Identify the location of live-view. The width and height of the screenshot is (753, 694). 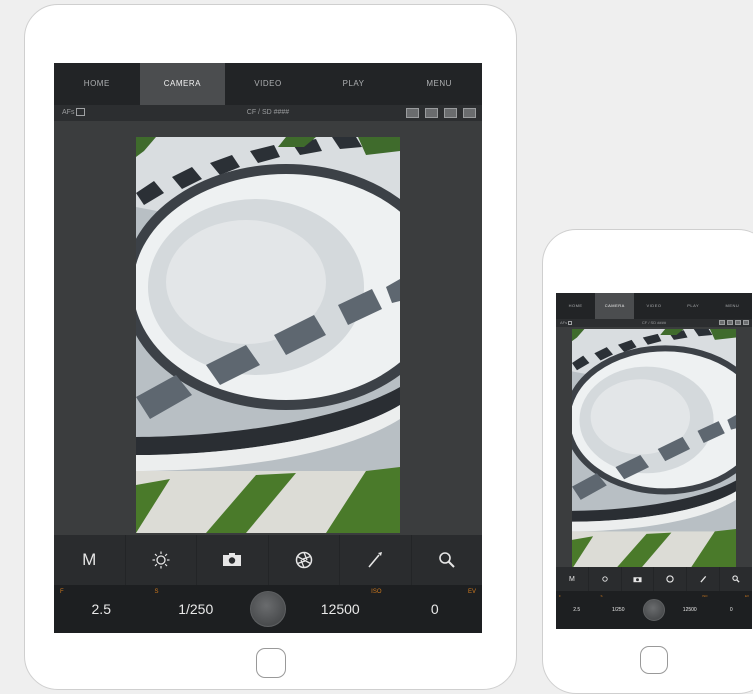
(654, 449).